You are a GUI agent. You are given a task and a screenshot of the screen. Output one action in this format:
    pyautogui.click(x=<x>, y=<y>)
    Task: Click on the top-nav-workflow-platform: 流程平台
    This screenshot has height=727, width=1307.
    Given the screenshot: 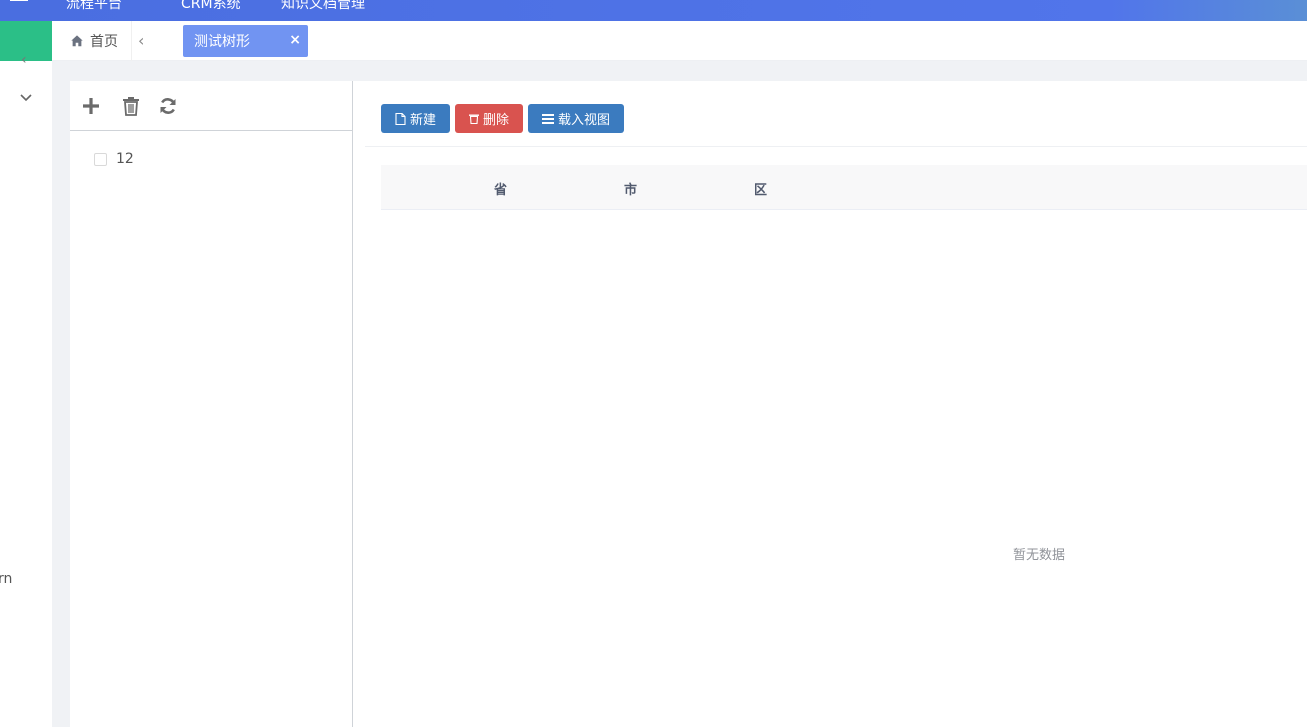 What is the action you would take?
    pyautogui.click(x=94, y=6)
    